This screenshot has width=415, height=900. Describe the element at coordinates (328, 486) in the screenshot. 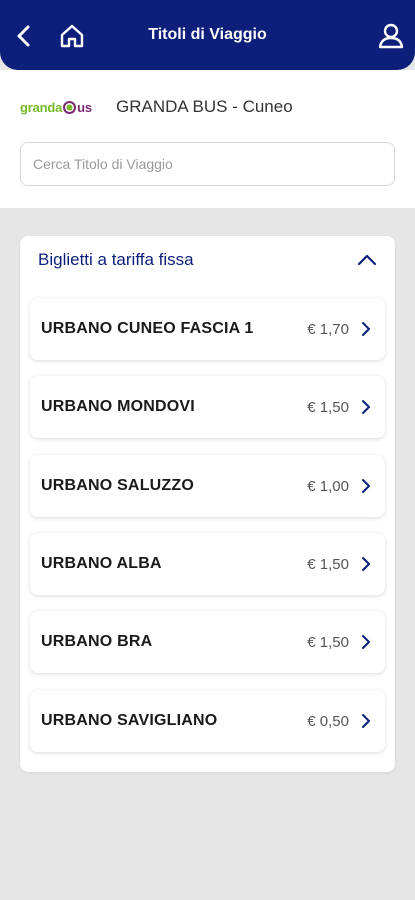

I see `ticket-price: € 1,00` at that location.